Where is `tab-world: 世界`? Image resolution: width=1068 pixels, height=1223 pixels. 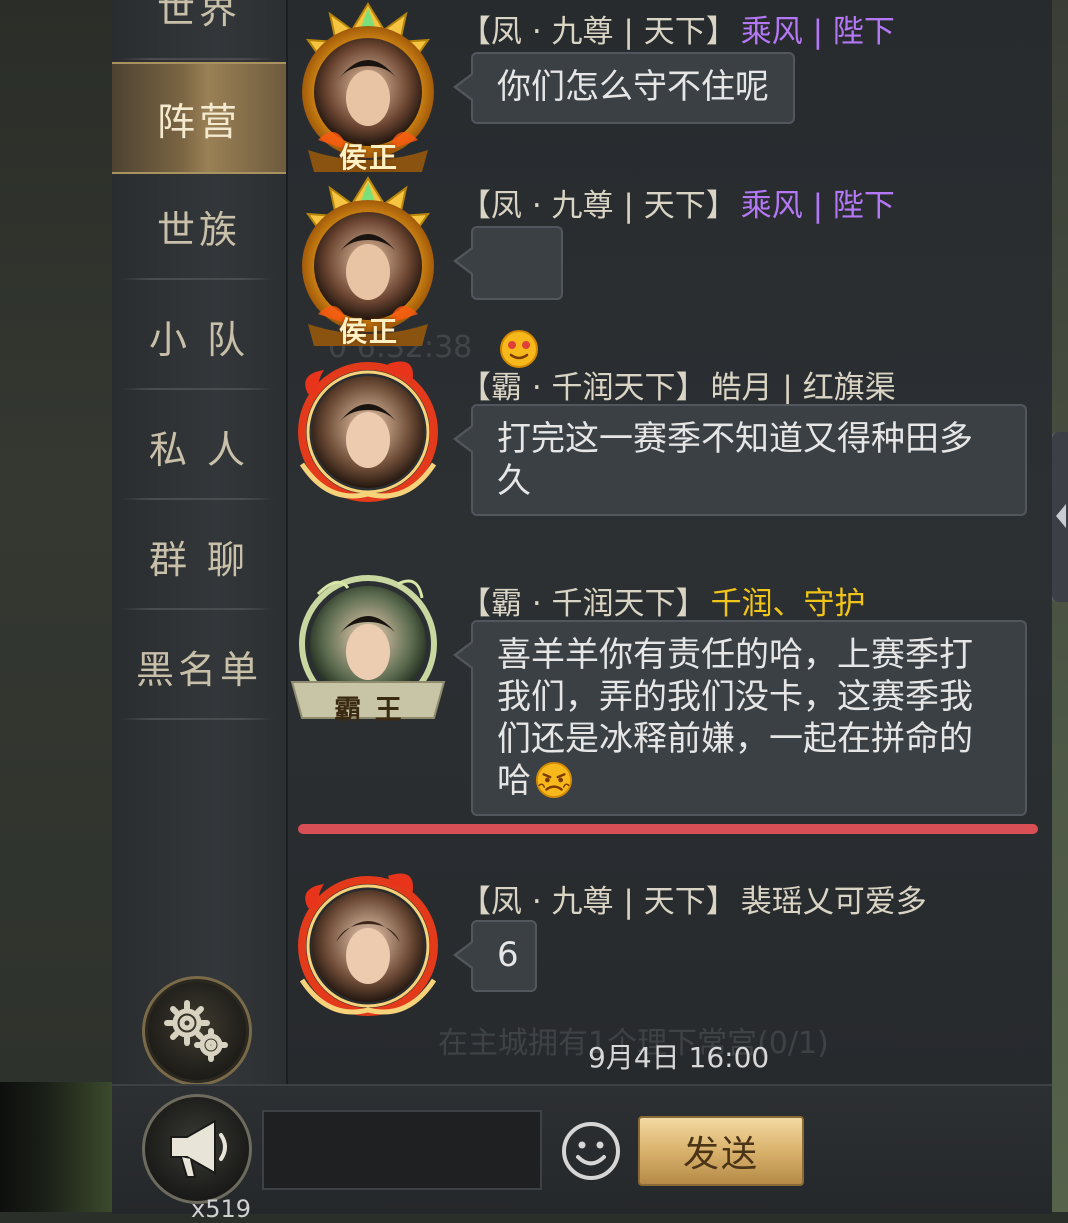 tab-world: 世界 is located at coordinates (199, 30).